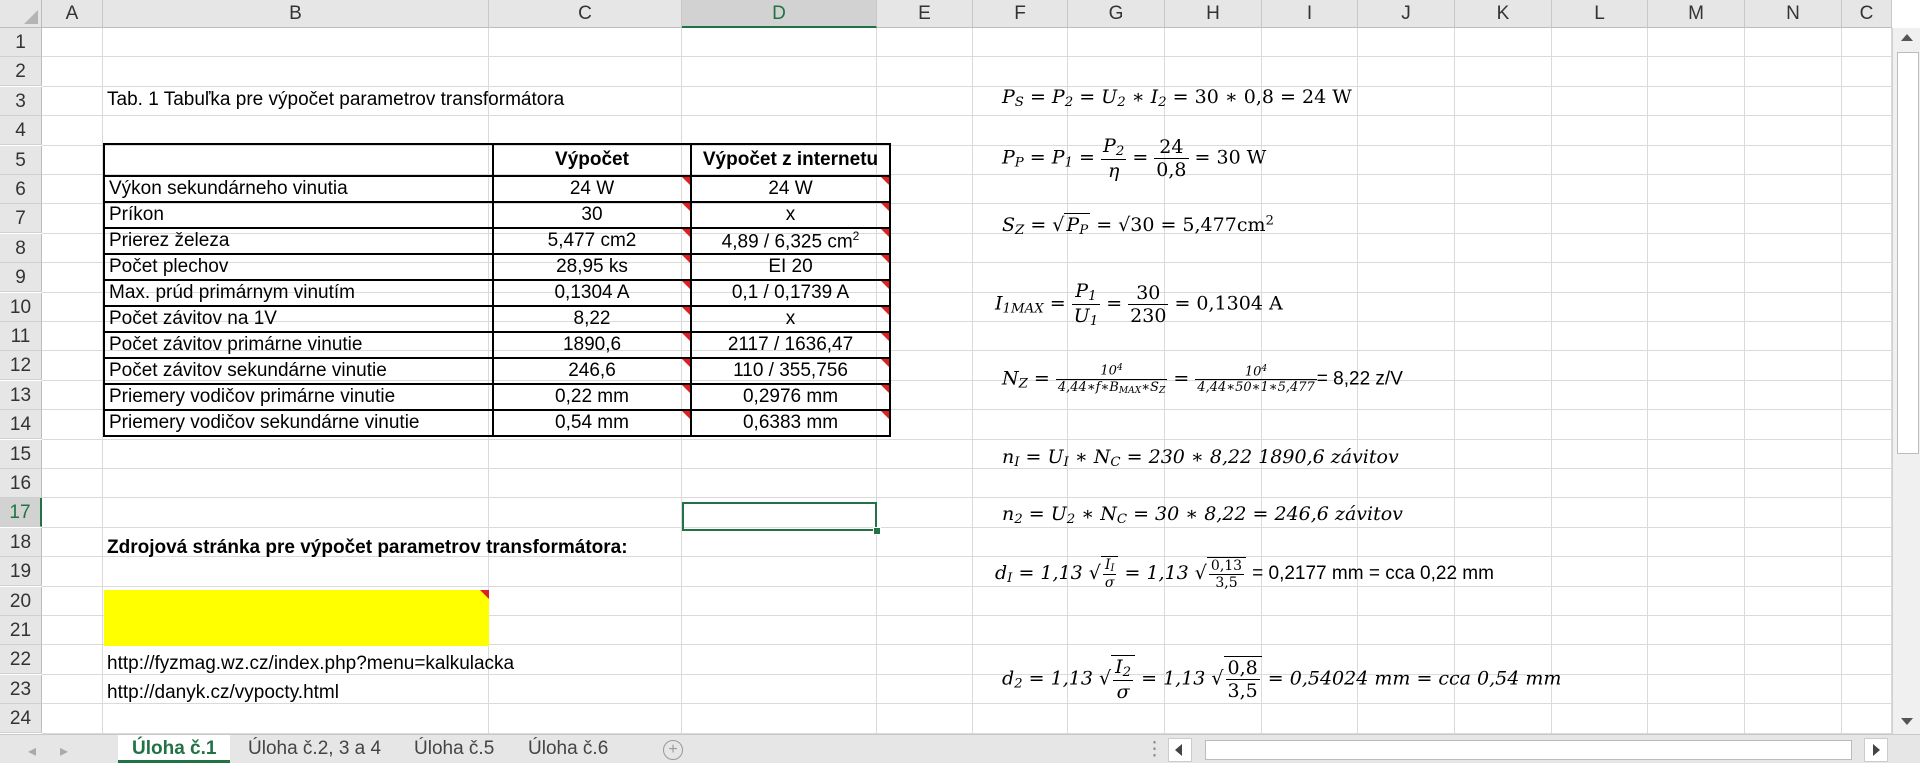  I want to click on row-label-cell: Príkon, so click(298, 215).